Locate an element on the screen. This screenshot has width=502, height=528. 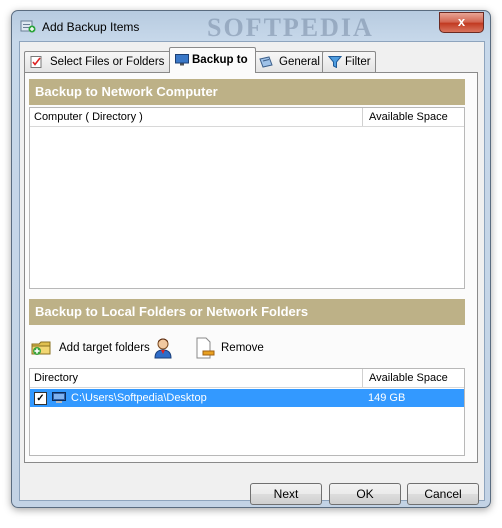
add-network-user-button is located at coordinates (164, 348).